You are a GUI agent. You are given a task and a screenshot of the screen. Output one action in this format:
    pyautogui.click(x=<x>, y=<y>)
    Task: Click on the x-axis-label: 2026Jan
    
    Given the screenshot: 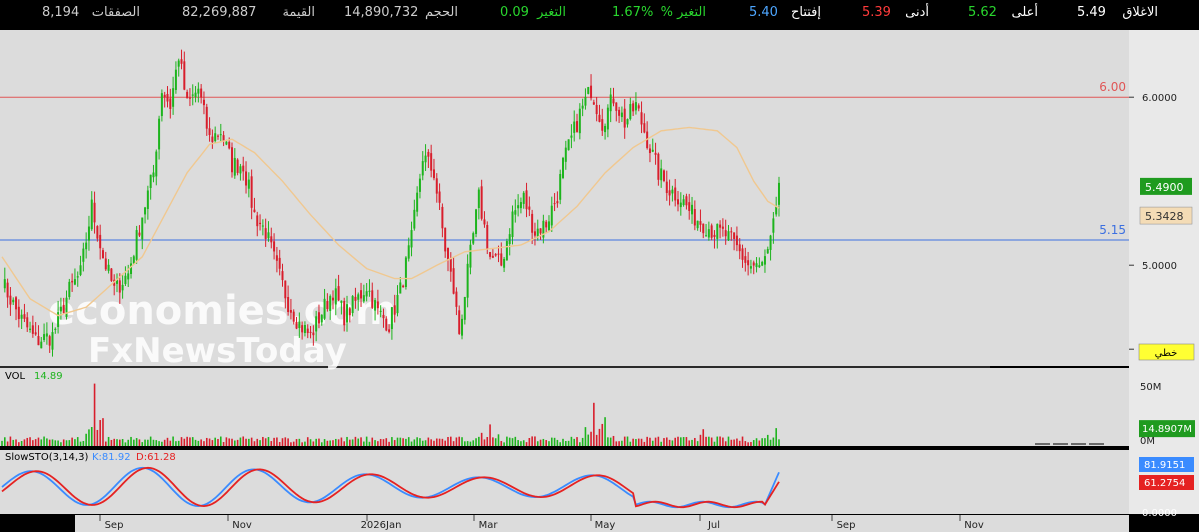 What is the action you would take?
    pyautogui.click(x=381, y=525)
    